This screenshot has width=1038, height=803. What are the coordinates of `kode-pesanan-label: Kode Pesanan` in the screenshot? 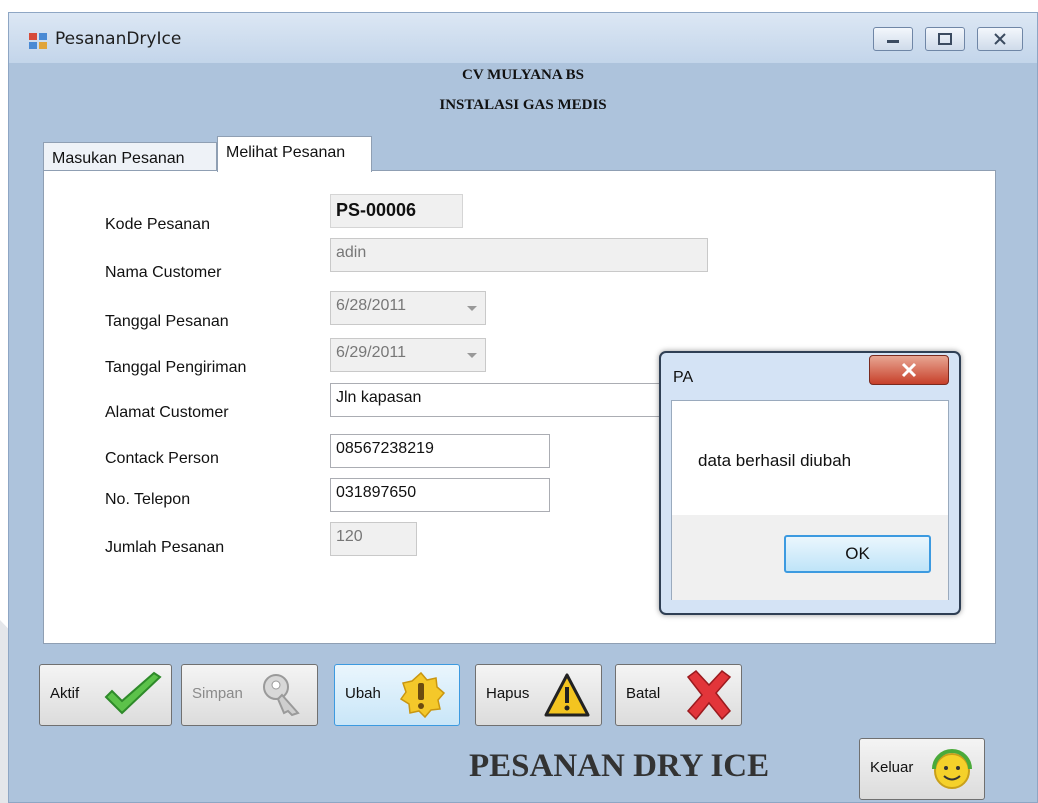 It's located at (157, 224).